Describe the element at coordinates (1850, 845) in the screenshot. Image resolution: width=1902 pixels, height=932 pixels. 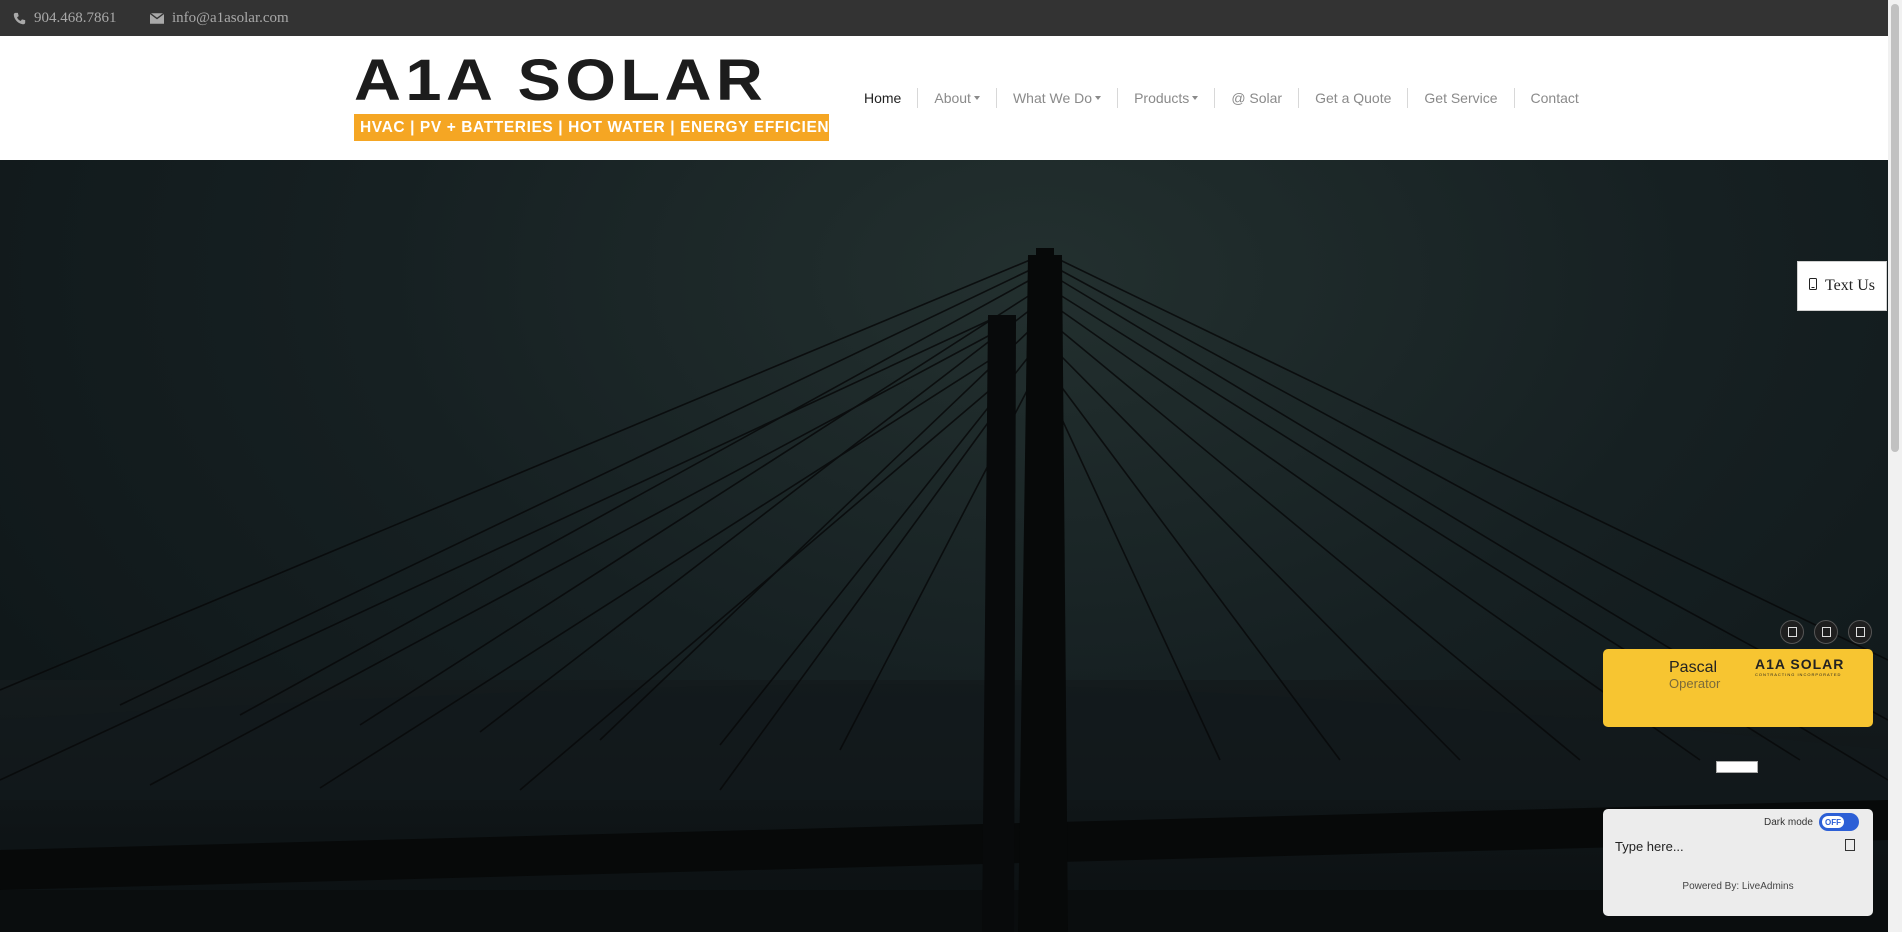
I see `send-icon` at that location.